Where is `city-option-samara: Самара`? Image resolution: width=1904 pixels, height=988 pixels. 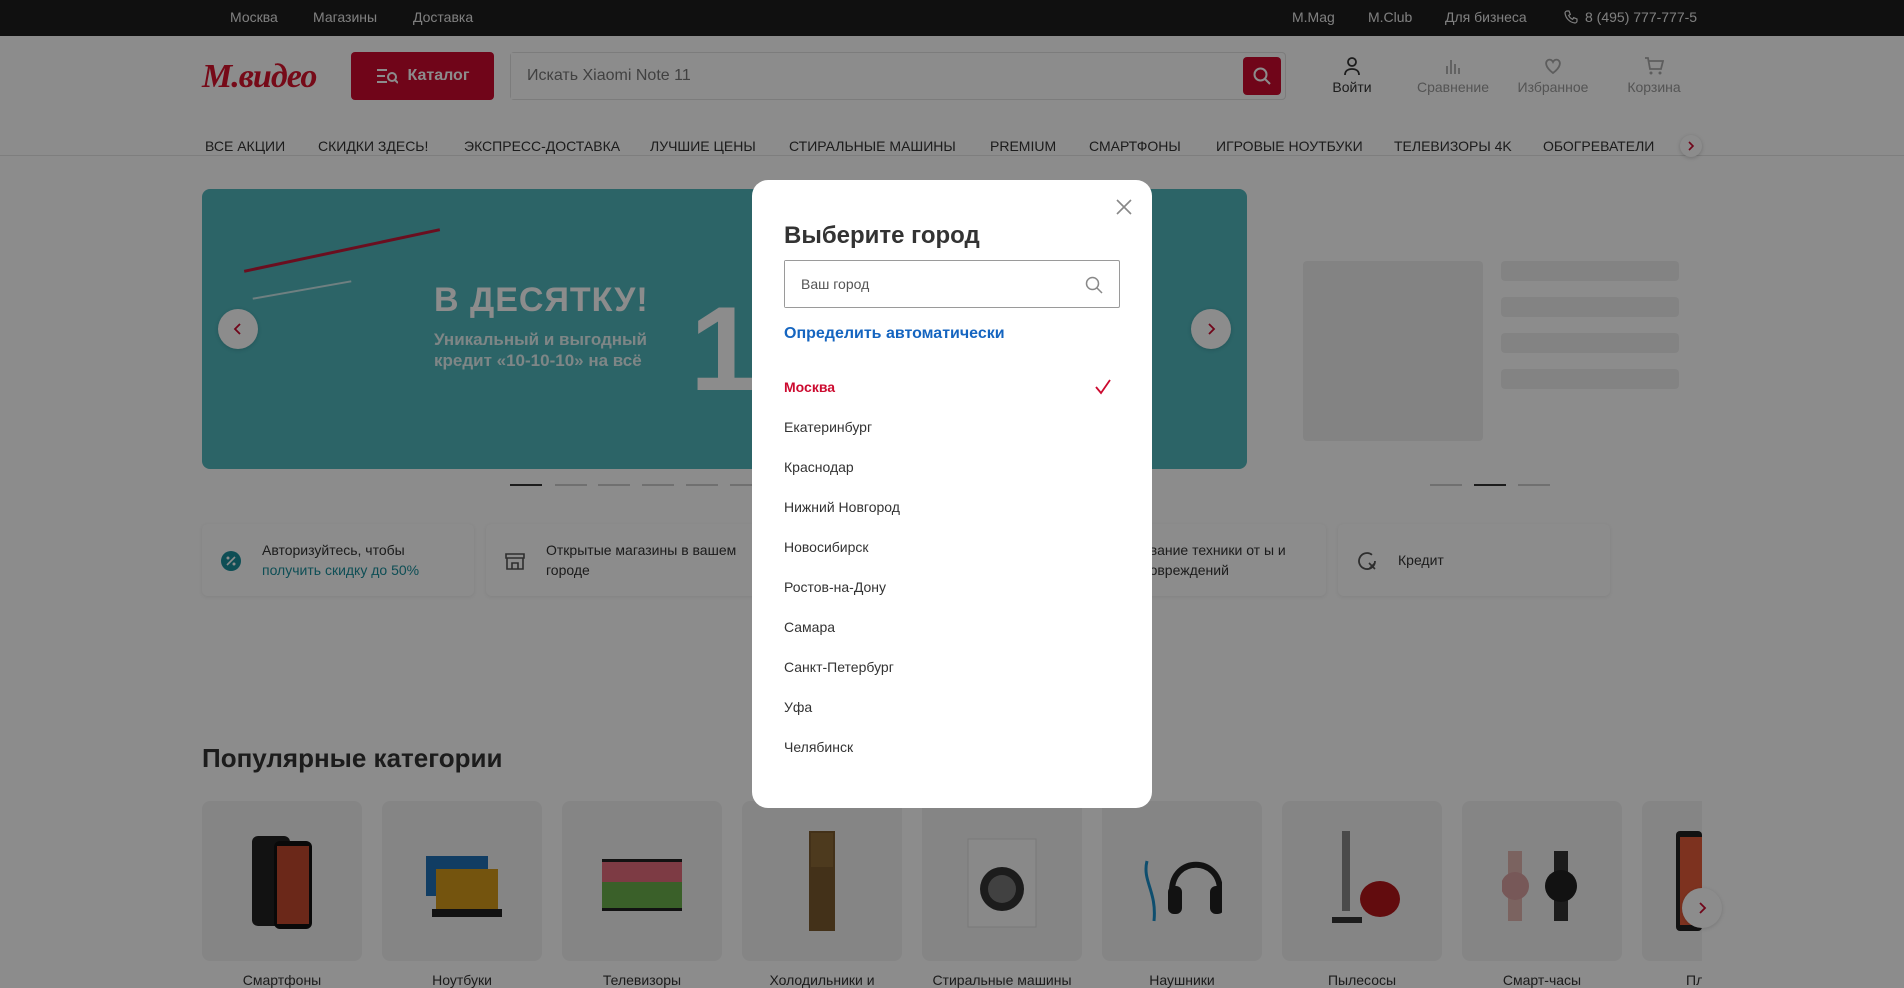 city-option-samara: Самара is located at coordinates (809, 627).